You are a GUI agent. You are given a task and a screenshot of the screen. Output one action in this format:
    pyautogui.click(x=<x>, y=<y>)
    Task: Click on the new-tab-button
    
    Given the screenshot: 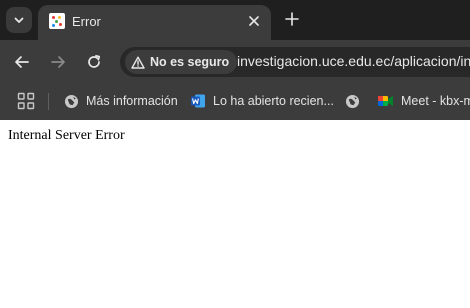 What is the action you would take?
    pyautogui.click(x=292, y=19)
    